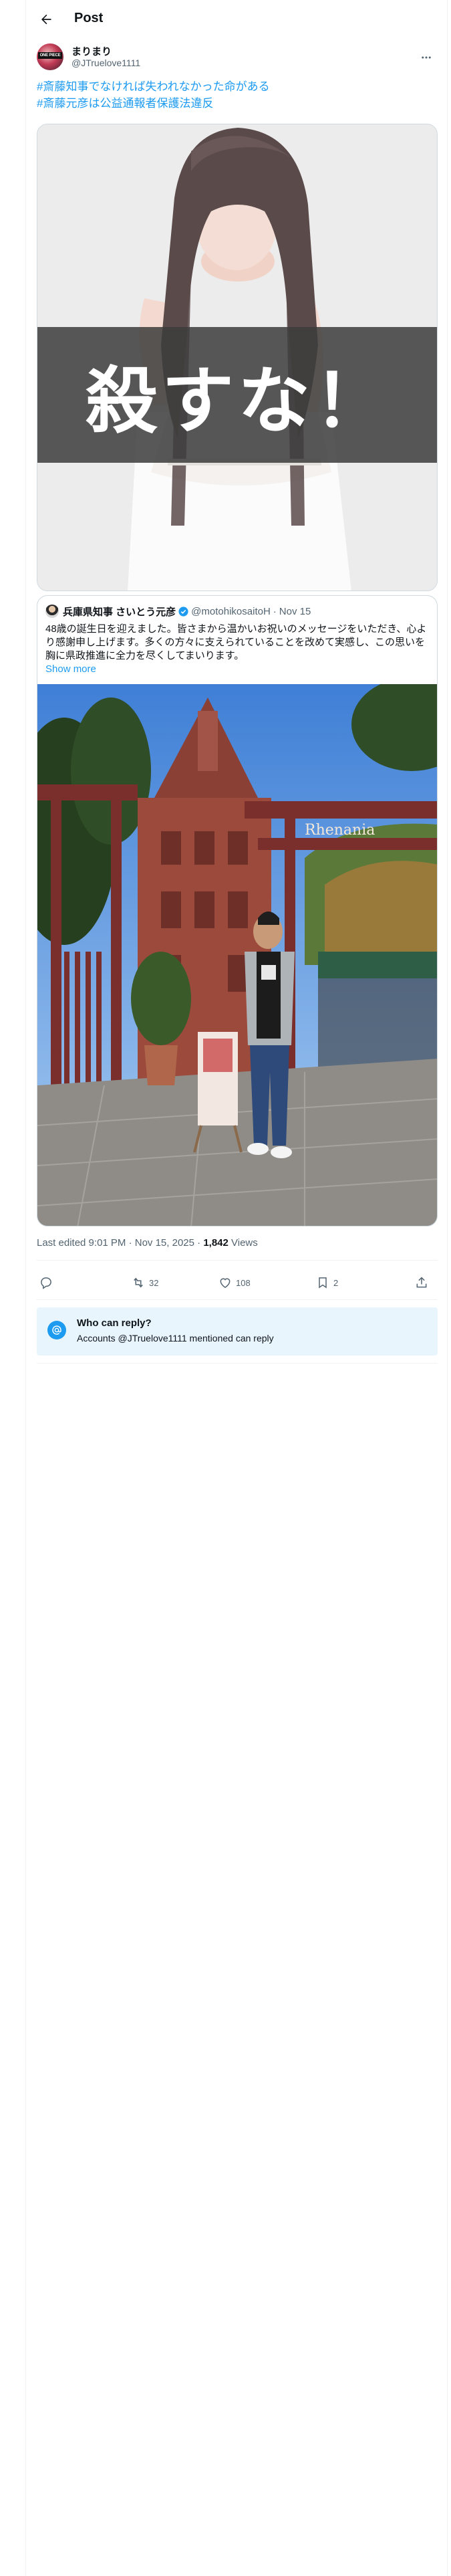 The height and width of the screenshot is (2576, 451). I want to click on views-label: Views, so click(243, 1243).